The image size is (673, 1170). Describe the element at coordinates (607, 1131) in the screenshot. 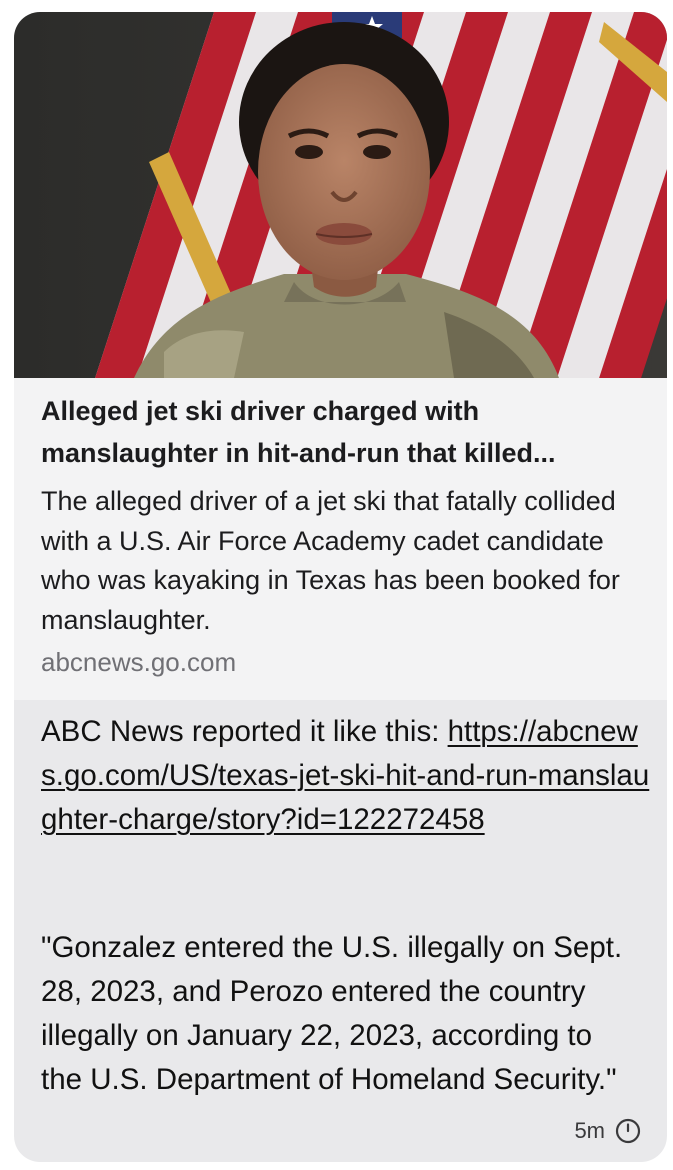

I see `message-meta: 5m` at that location.